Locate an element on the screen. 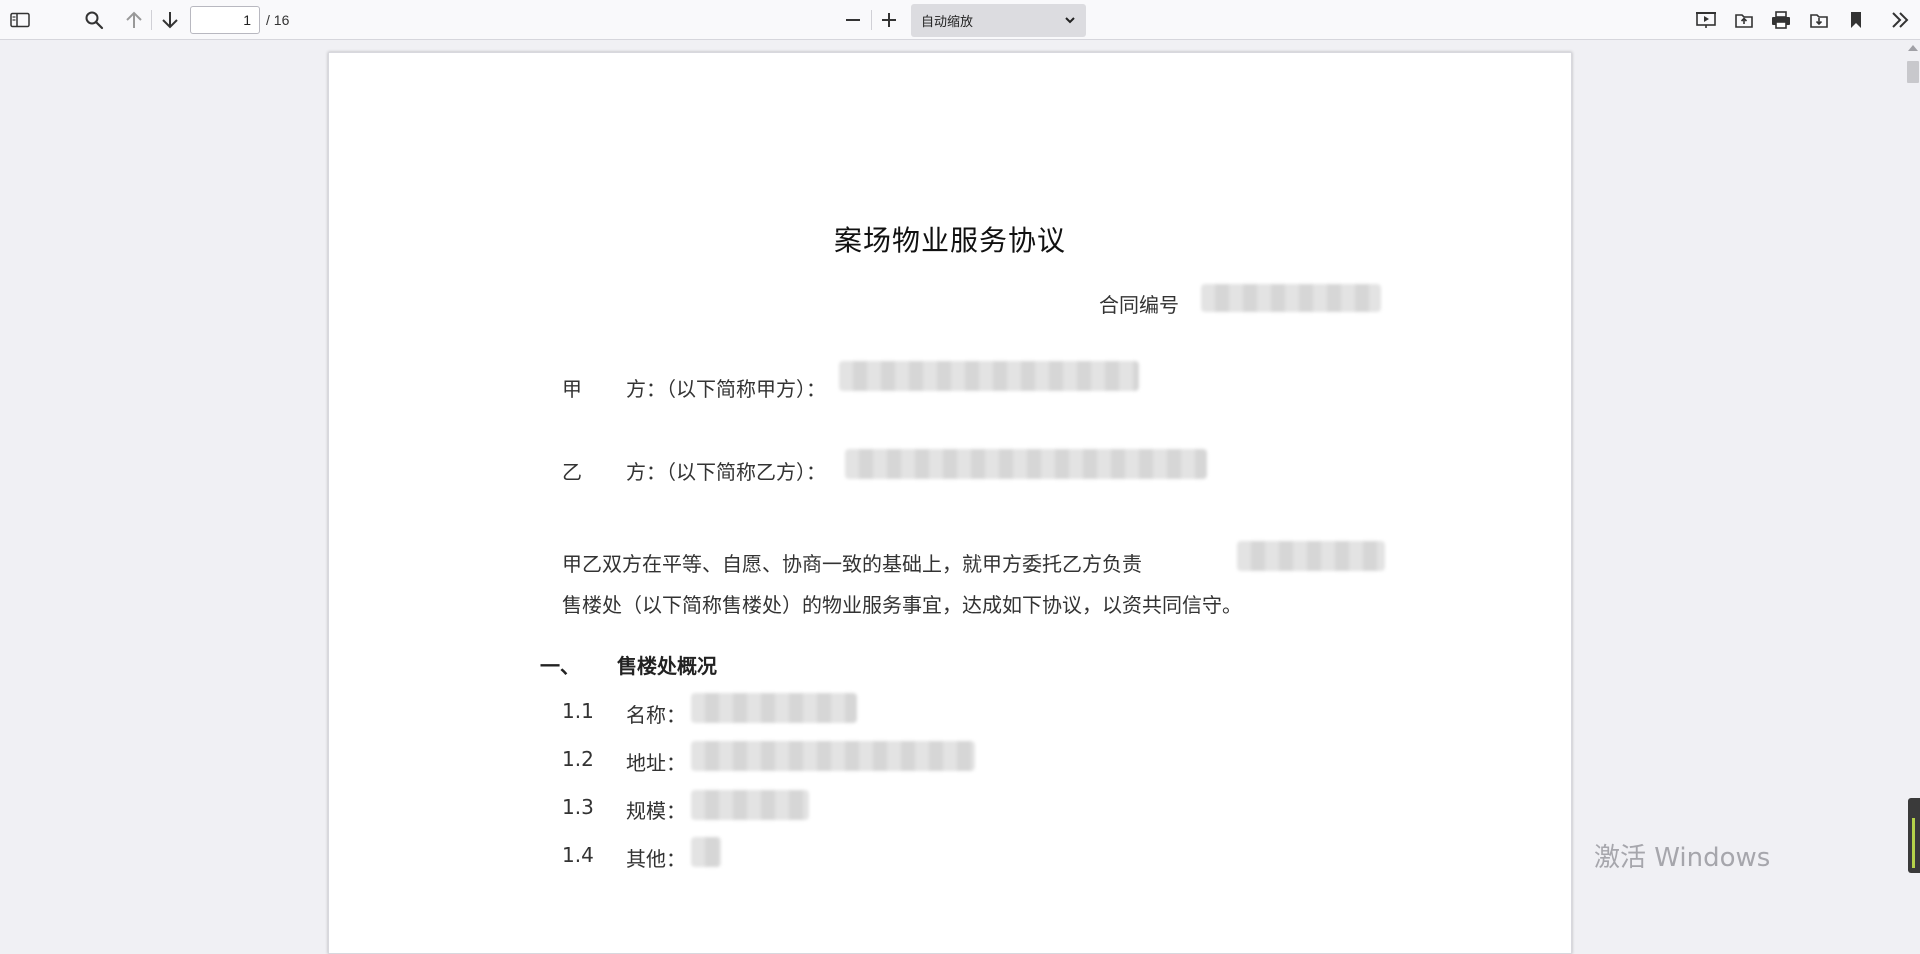 The image size is (1920, 954). contract-number-label: 合同编号 is located at coordinates (1139, 305).